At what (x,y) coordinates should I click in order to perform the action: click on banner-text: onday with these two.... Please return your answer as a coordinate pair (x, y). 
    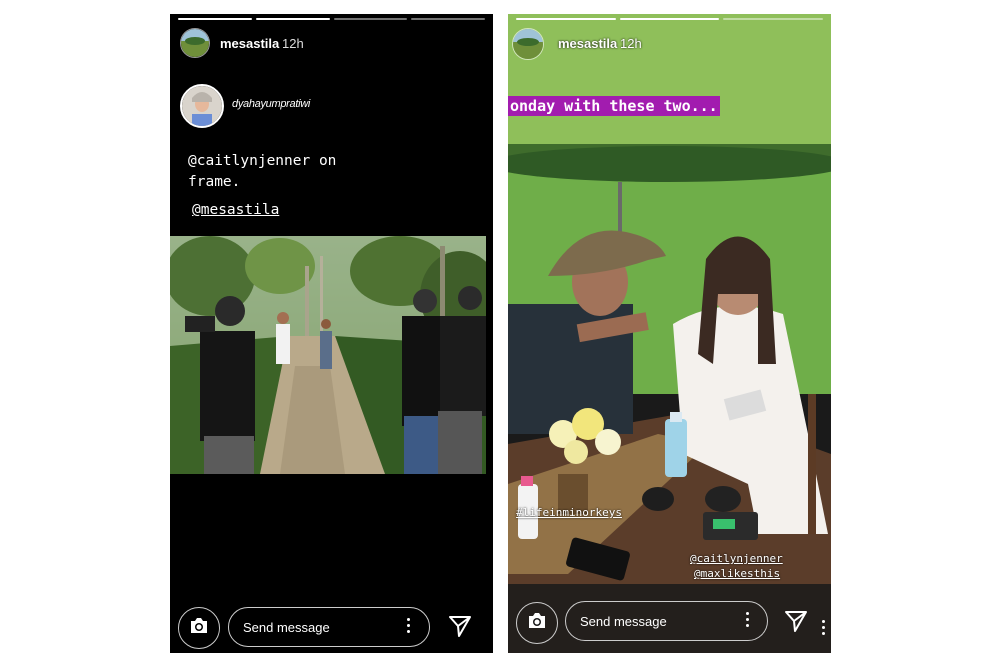
    Looking at the image, I should click on (614, 106).